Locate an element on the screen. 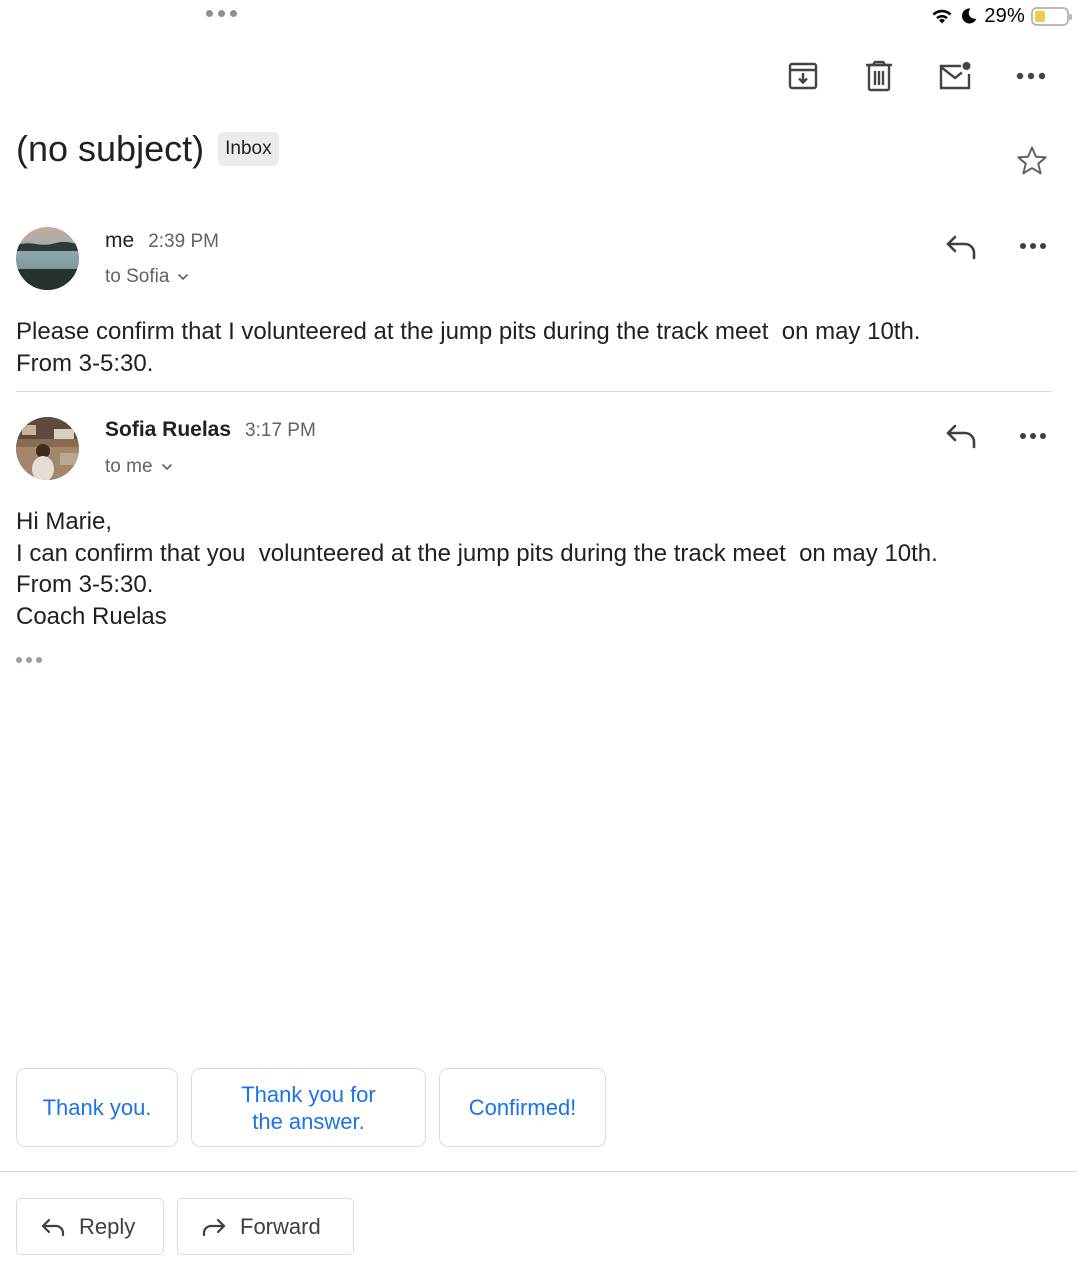  mark-unread-icon is located at coordinates (955, 76).